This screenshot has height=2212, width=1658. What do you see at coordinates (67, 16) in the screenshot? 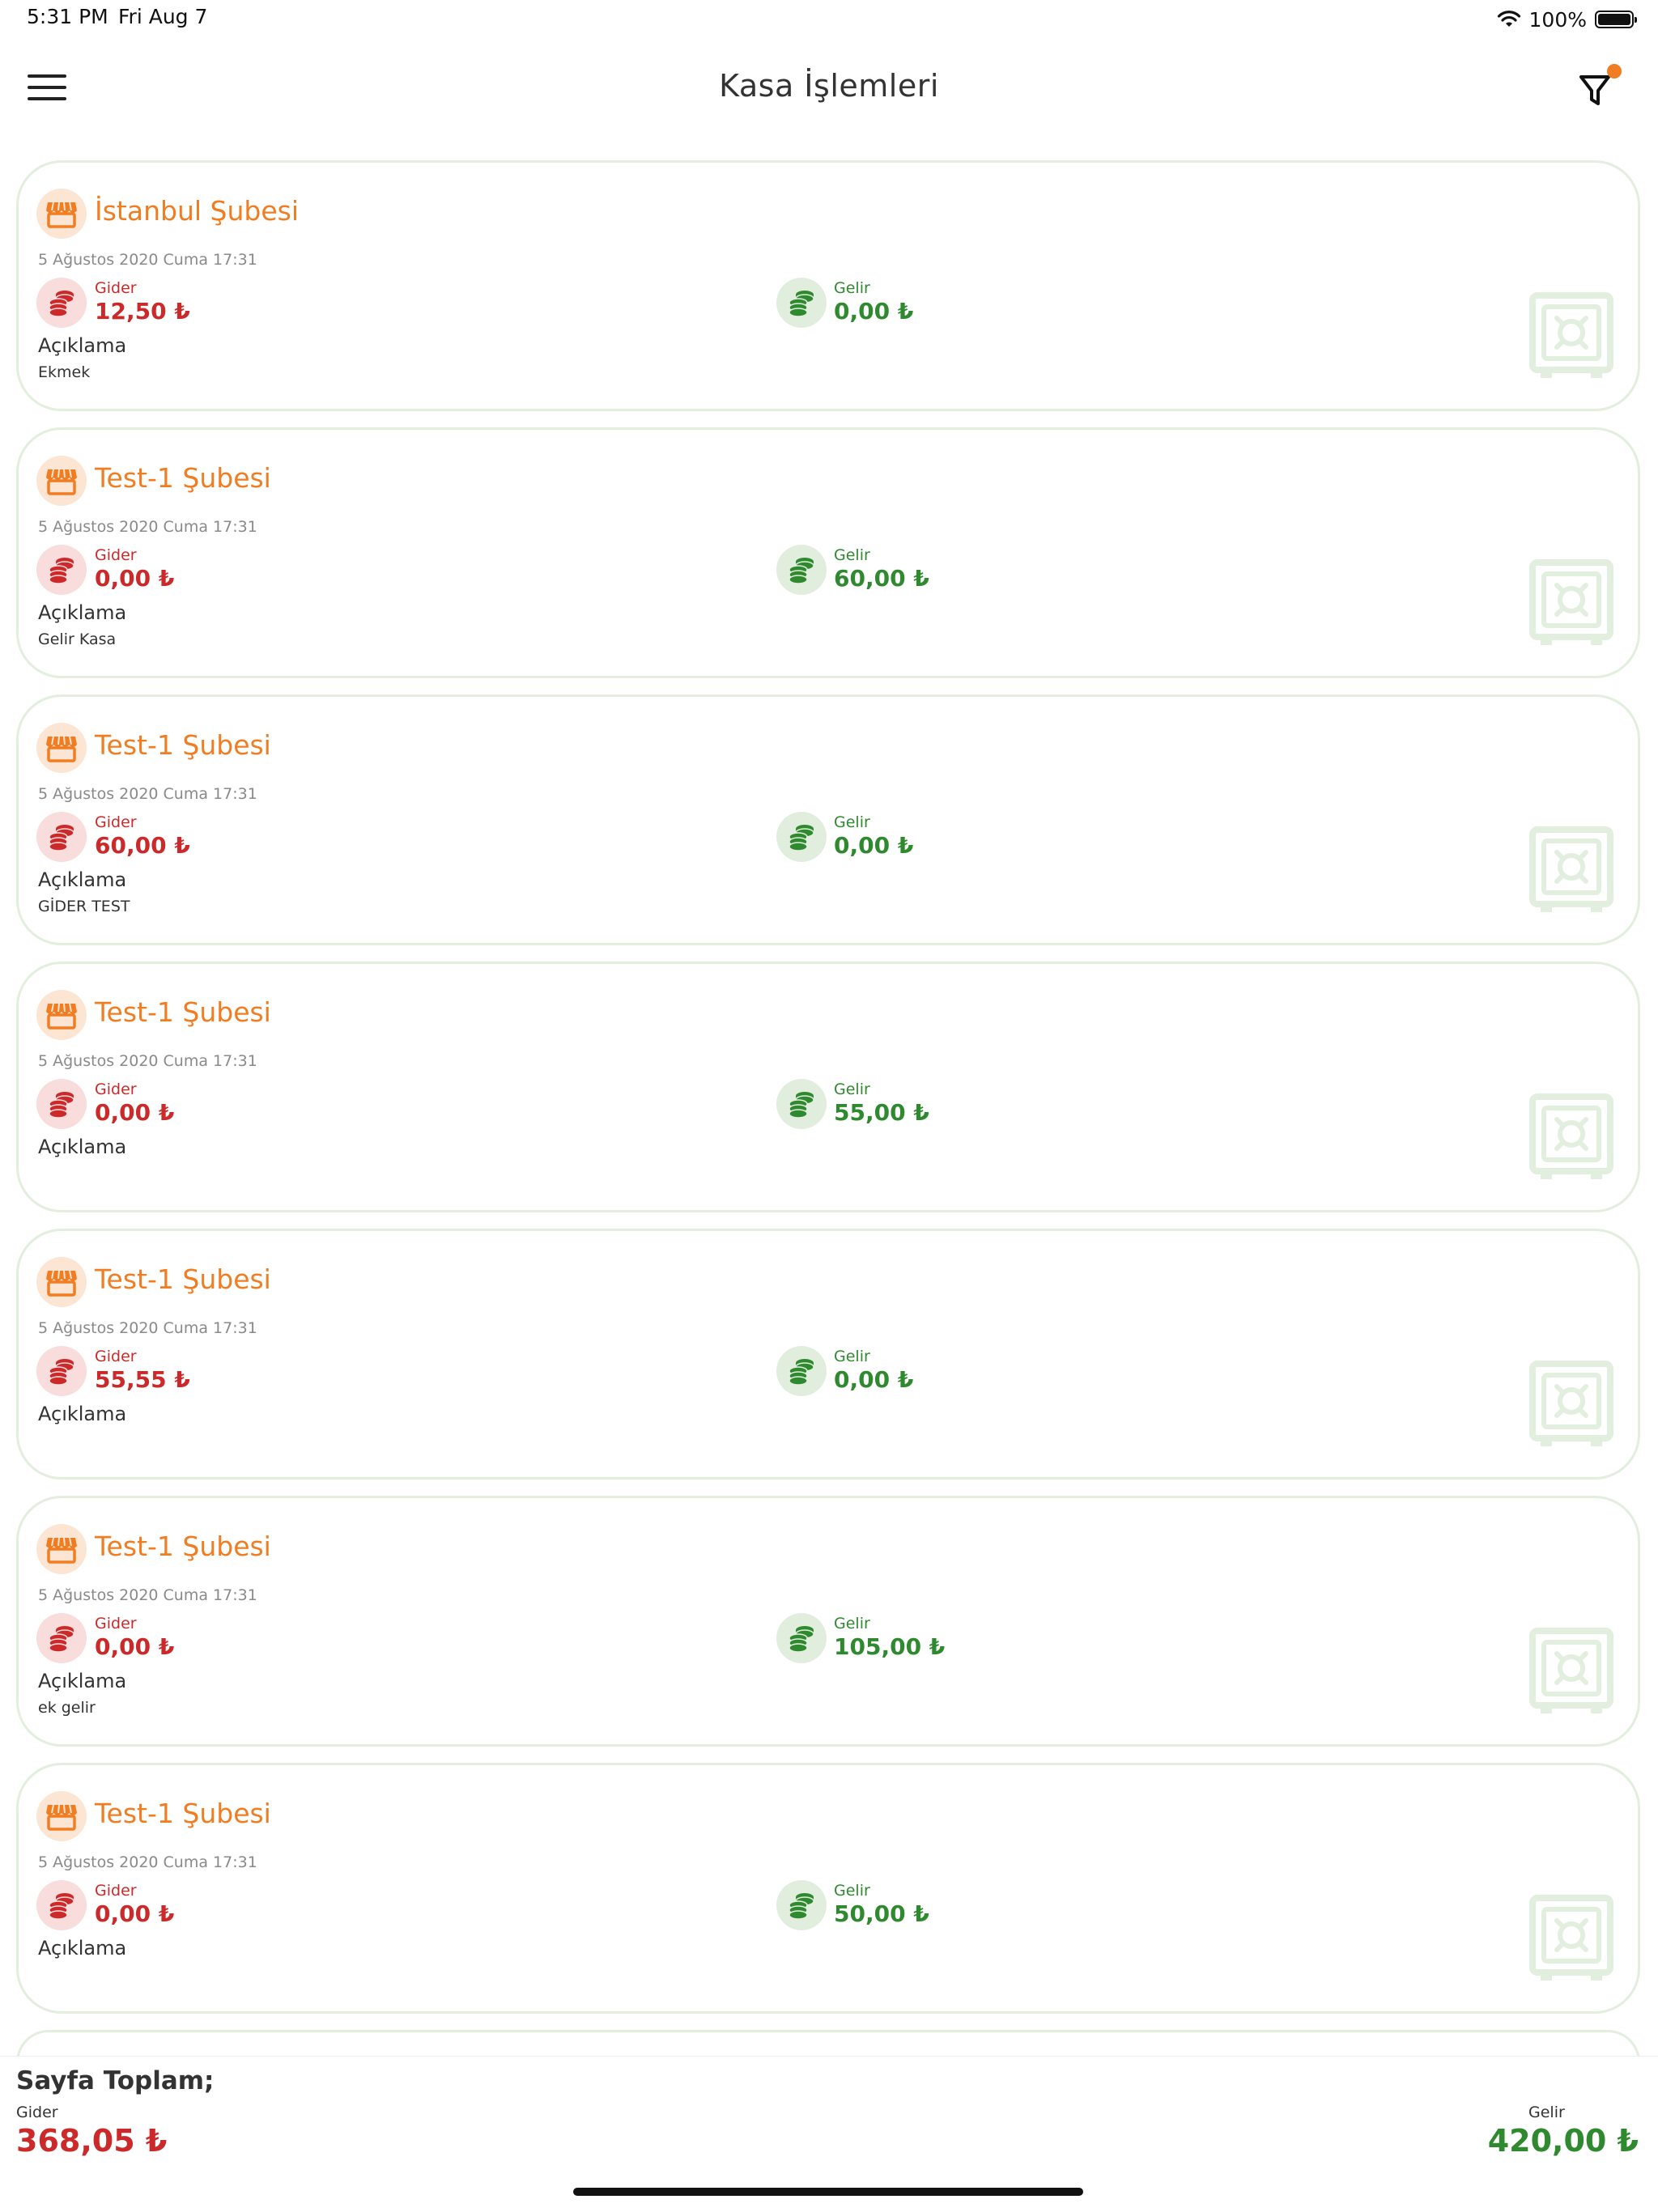
I see `status-time: 5:31 PM` at bounding box center [67, 16].